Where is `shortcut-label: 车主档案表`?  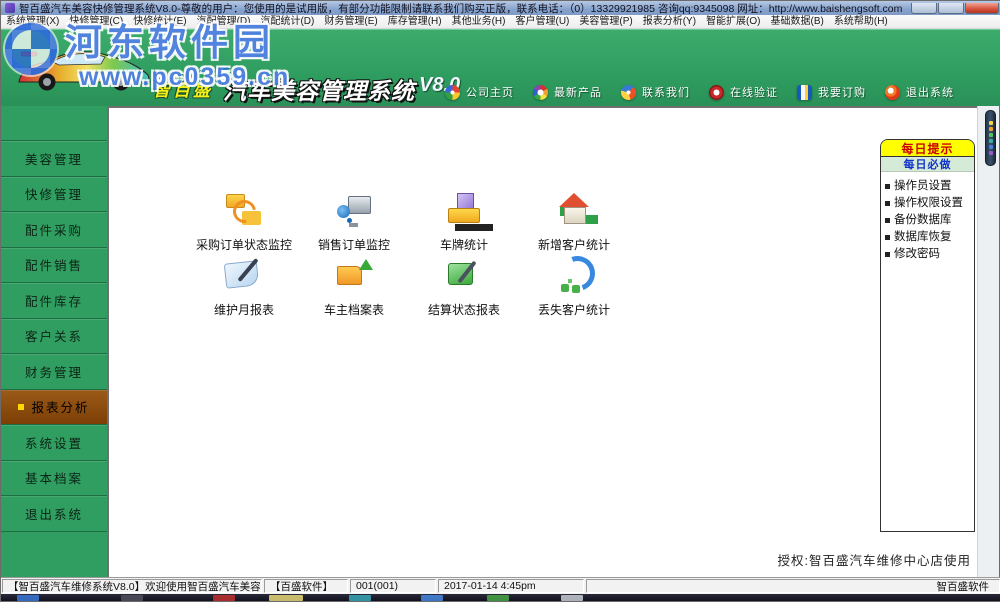
shortcut-label: 车主档案表 is located at coordinates (353, 310).